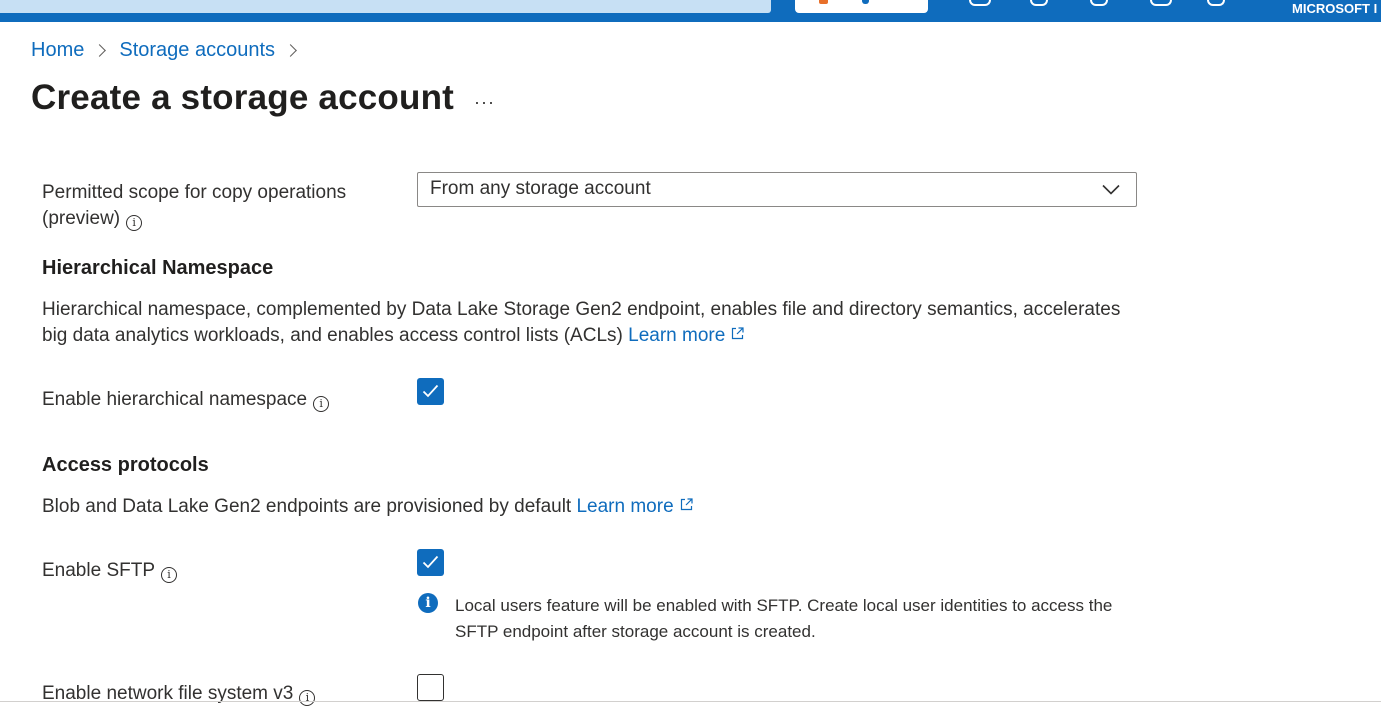 The height and width of the screenshot is (709, 1381). I want to click on breadcrumb: Home Storage accounts, so click(170, 50).